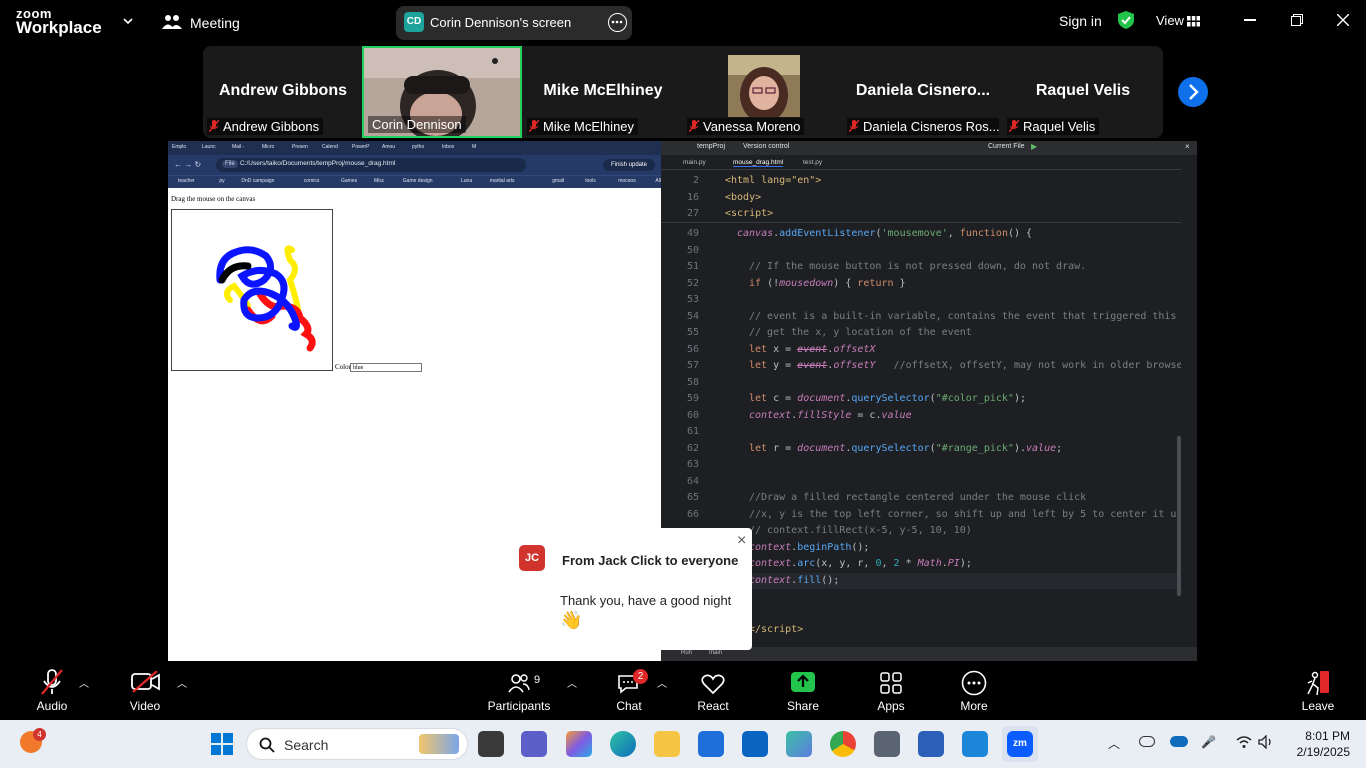 This screenshot has height=768, width=1366. What do you see at coordinates (843, 744) in the screenshot?
I see `chrome-icon` at bounding box center [843, 744].